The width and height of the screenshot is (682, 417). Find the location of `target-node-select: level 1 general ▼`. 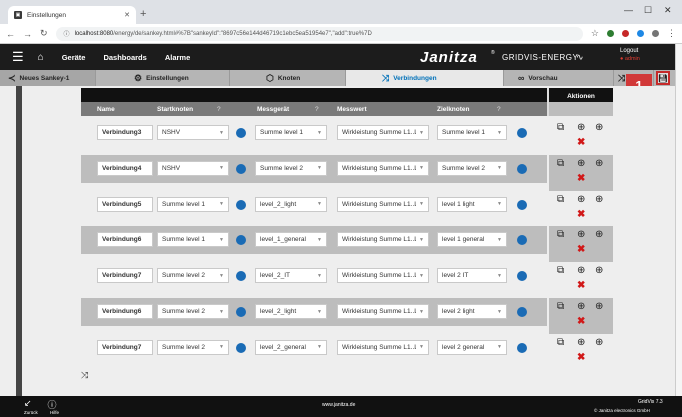

target-node-select: level 1 general ▼ is located at coordinates (472, 240).